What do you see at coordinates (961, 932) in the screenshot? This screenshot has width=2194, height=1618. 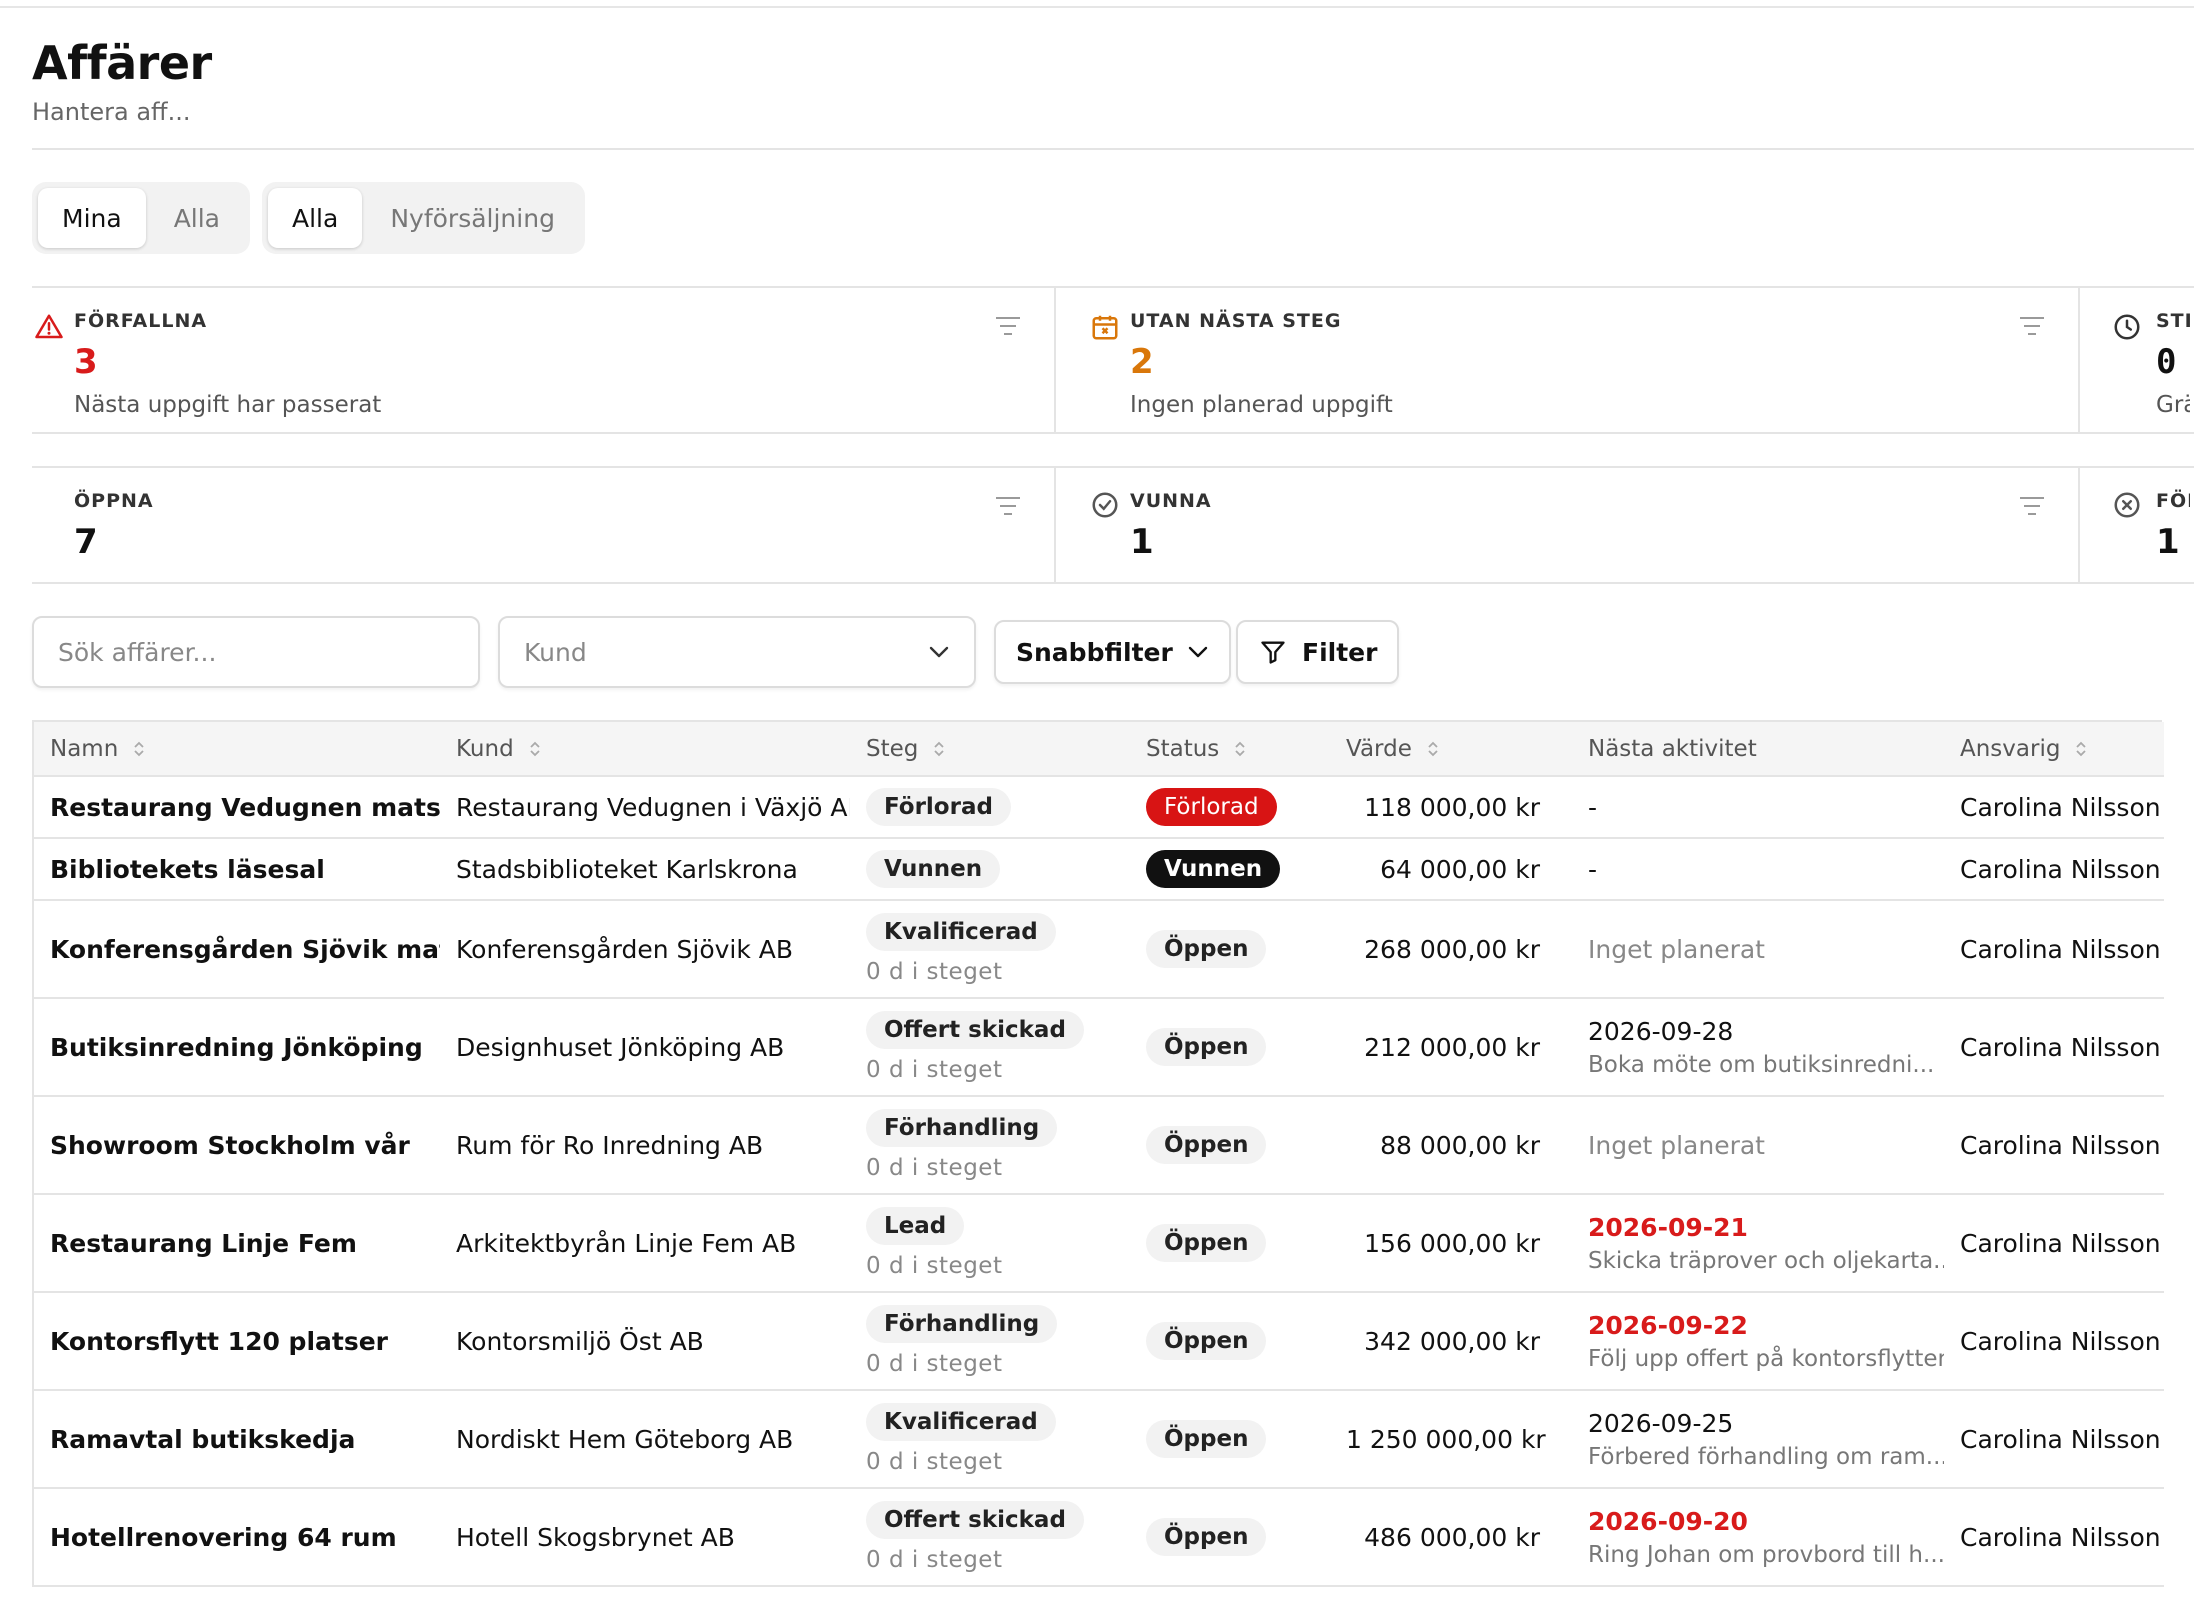 I see `stage-badge: Kvalificerad` at bounding box center [961, 932].